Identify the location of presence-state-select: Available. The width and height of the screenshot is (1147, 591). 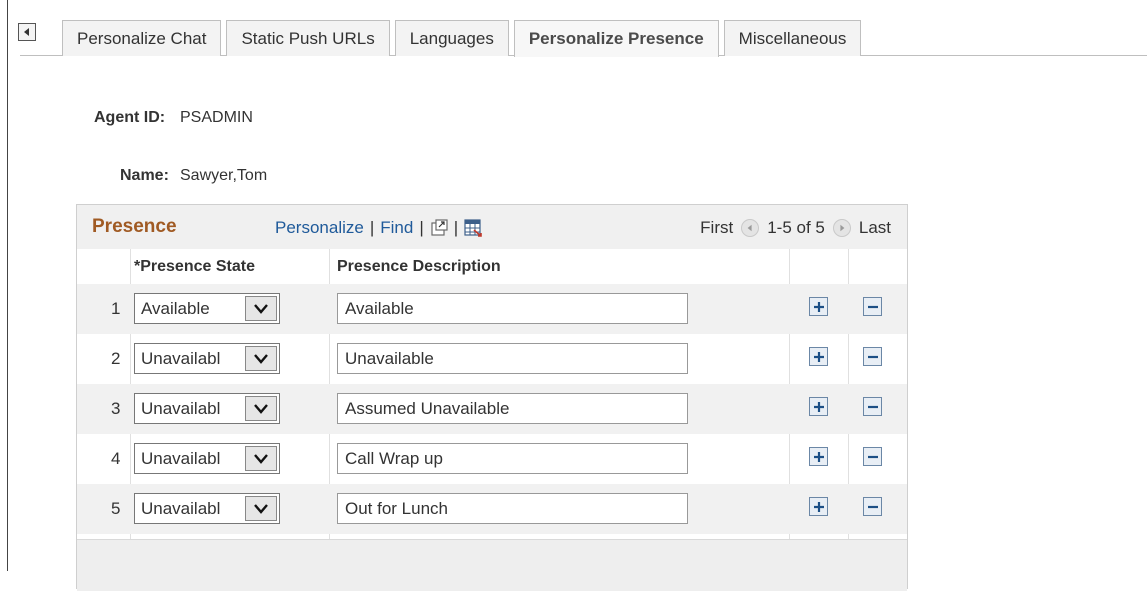
(207, 308).